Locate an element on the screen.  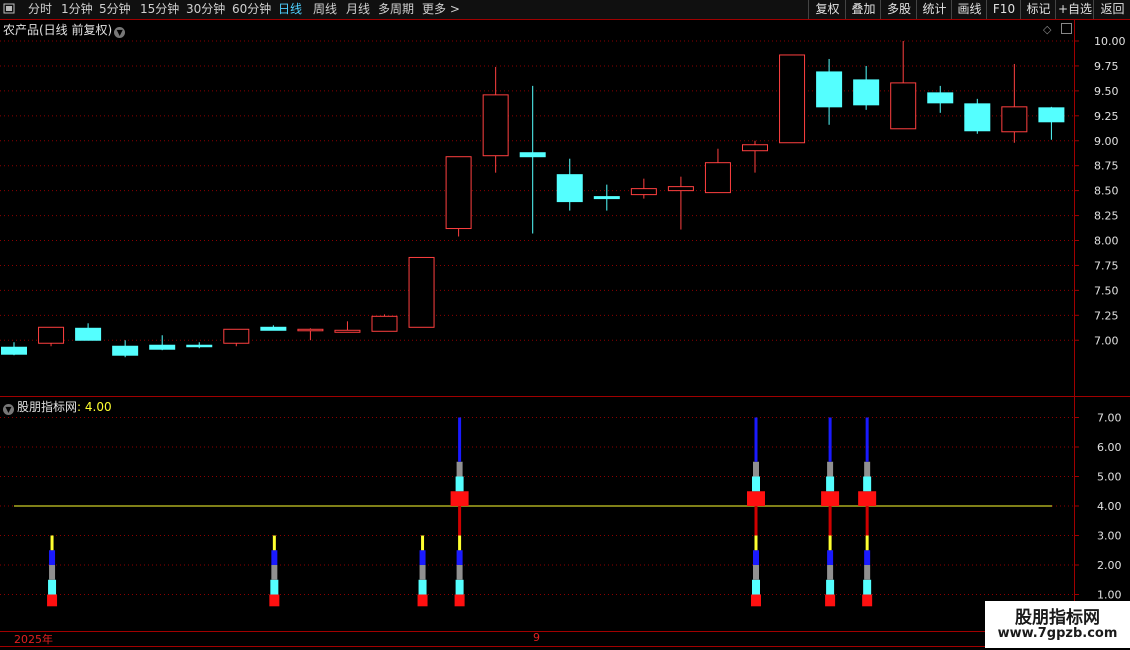
watermark-url: www.7gpzb.com is located at coordinates (1057, 633).